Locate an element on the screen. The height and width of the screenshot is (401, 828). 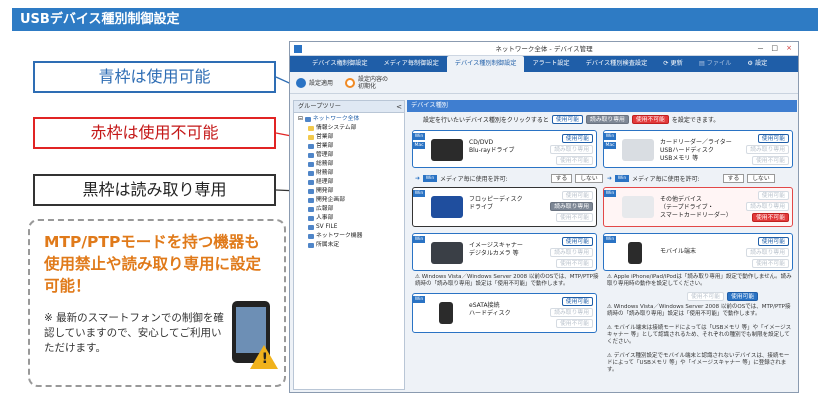
tree-item: 財務部 is located at coordinates (351, 173).